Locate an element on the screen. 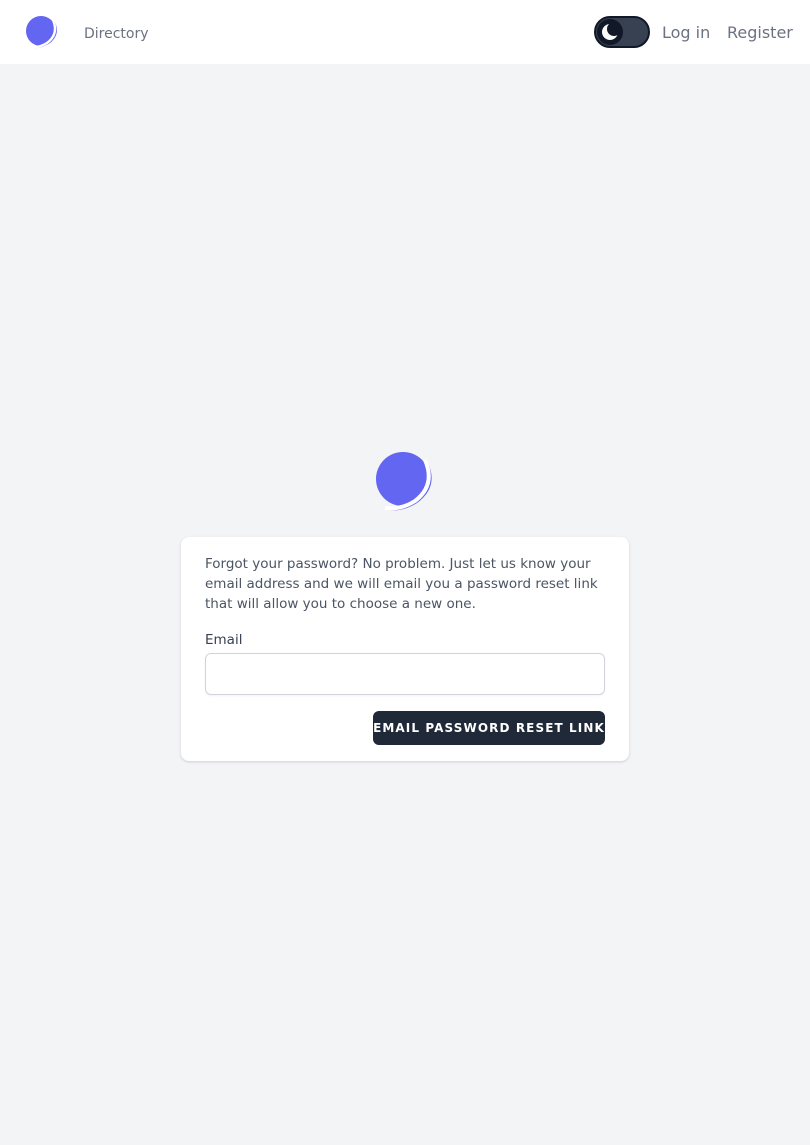 The height and width of the screenshot is (1145, 810). register-link: Register is located at coordinates (760, 33).